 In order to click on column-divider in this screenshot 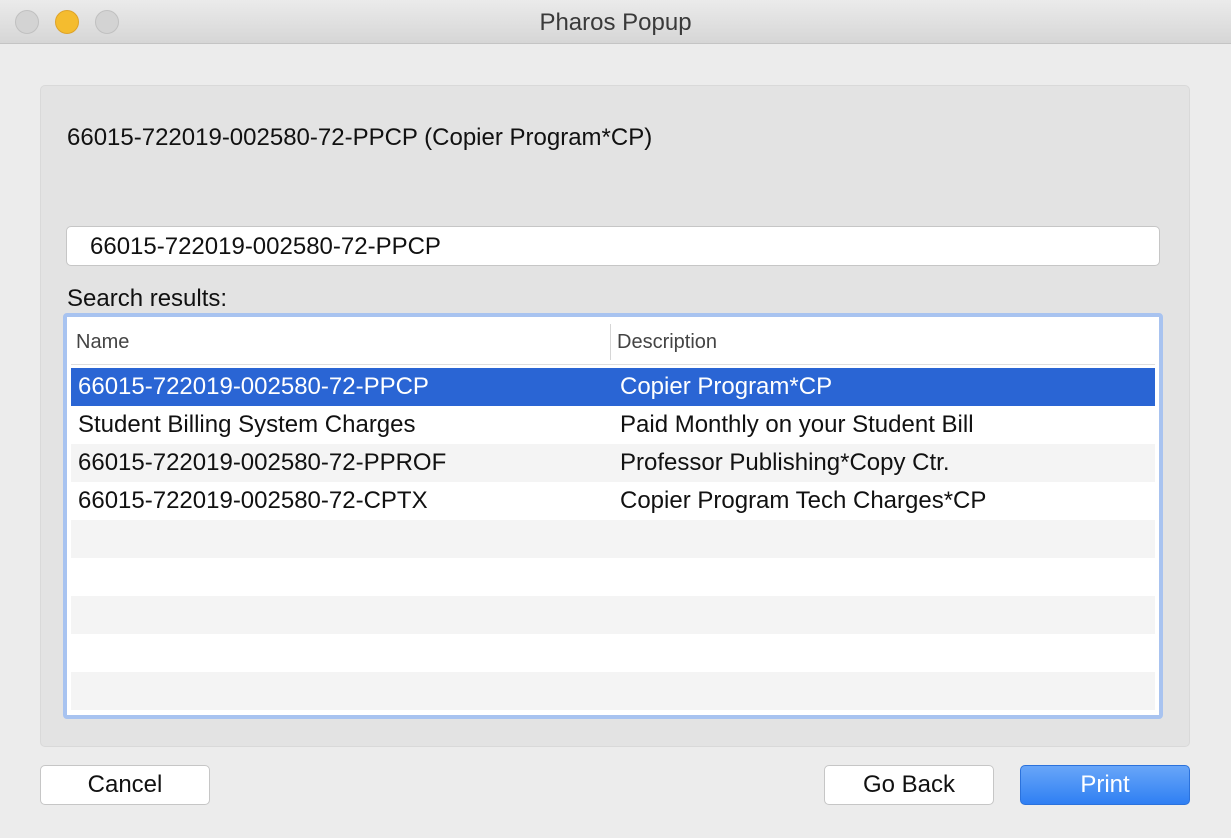, I will do `click(610, 342)`.